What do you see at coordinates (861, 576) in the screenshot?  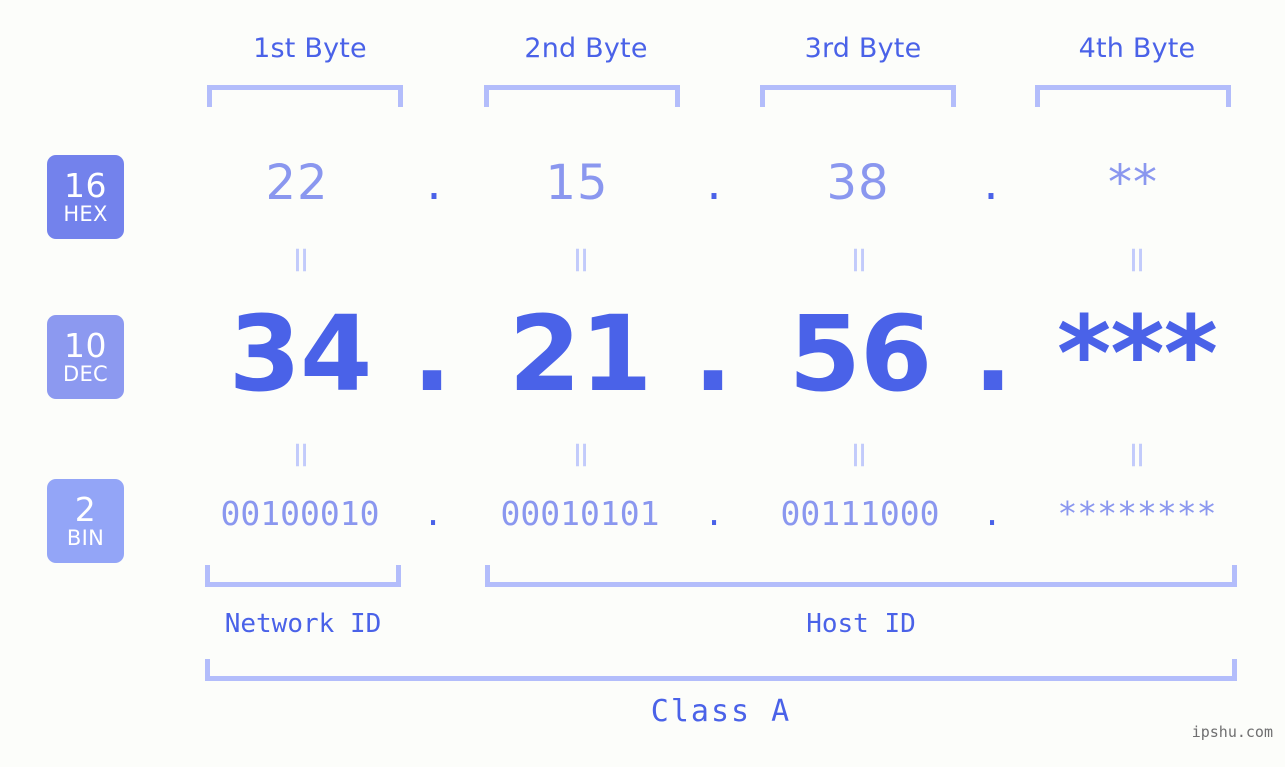 I see `host-id-bracket` at bounding box center [861, 576].